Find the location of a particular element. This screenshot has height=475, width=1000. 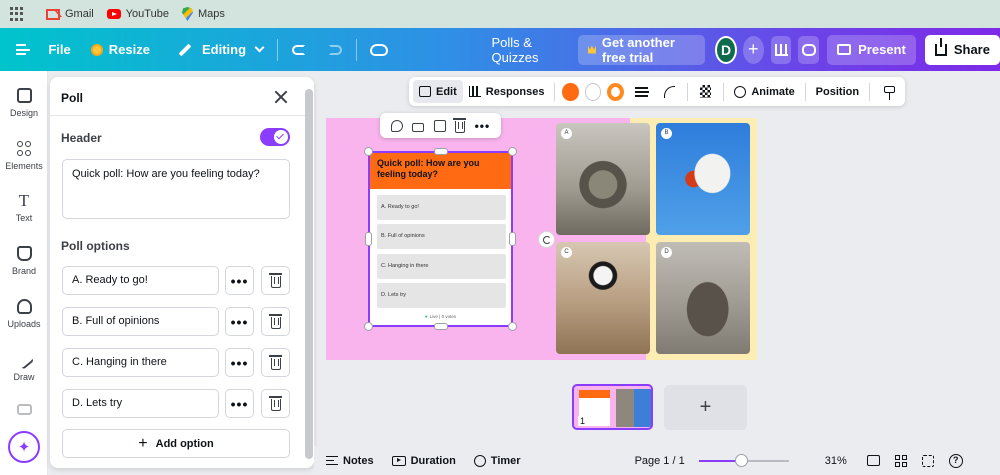

position-button: Position is located at coordinates (837, 91).